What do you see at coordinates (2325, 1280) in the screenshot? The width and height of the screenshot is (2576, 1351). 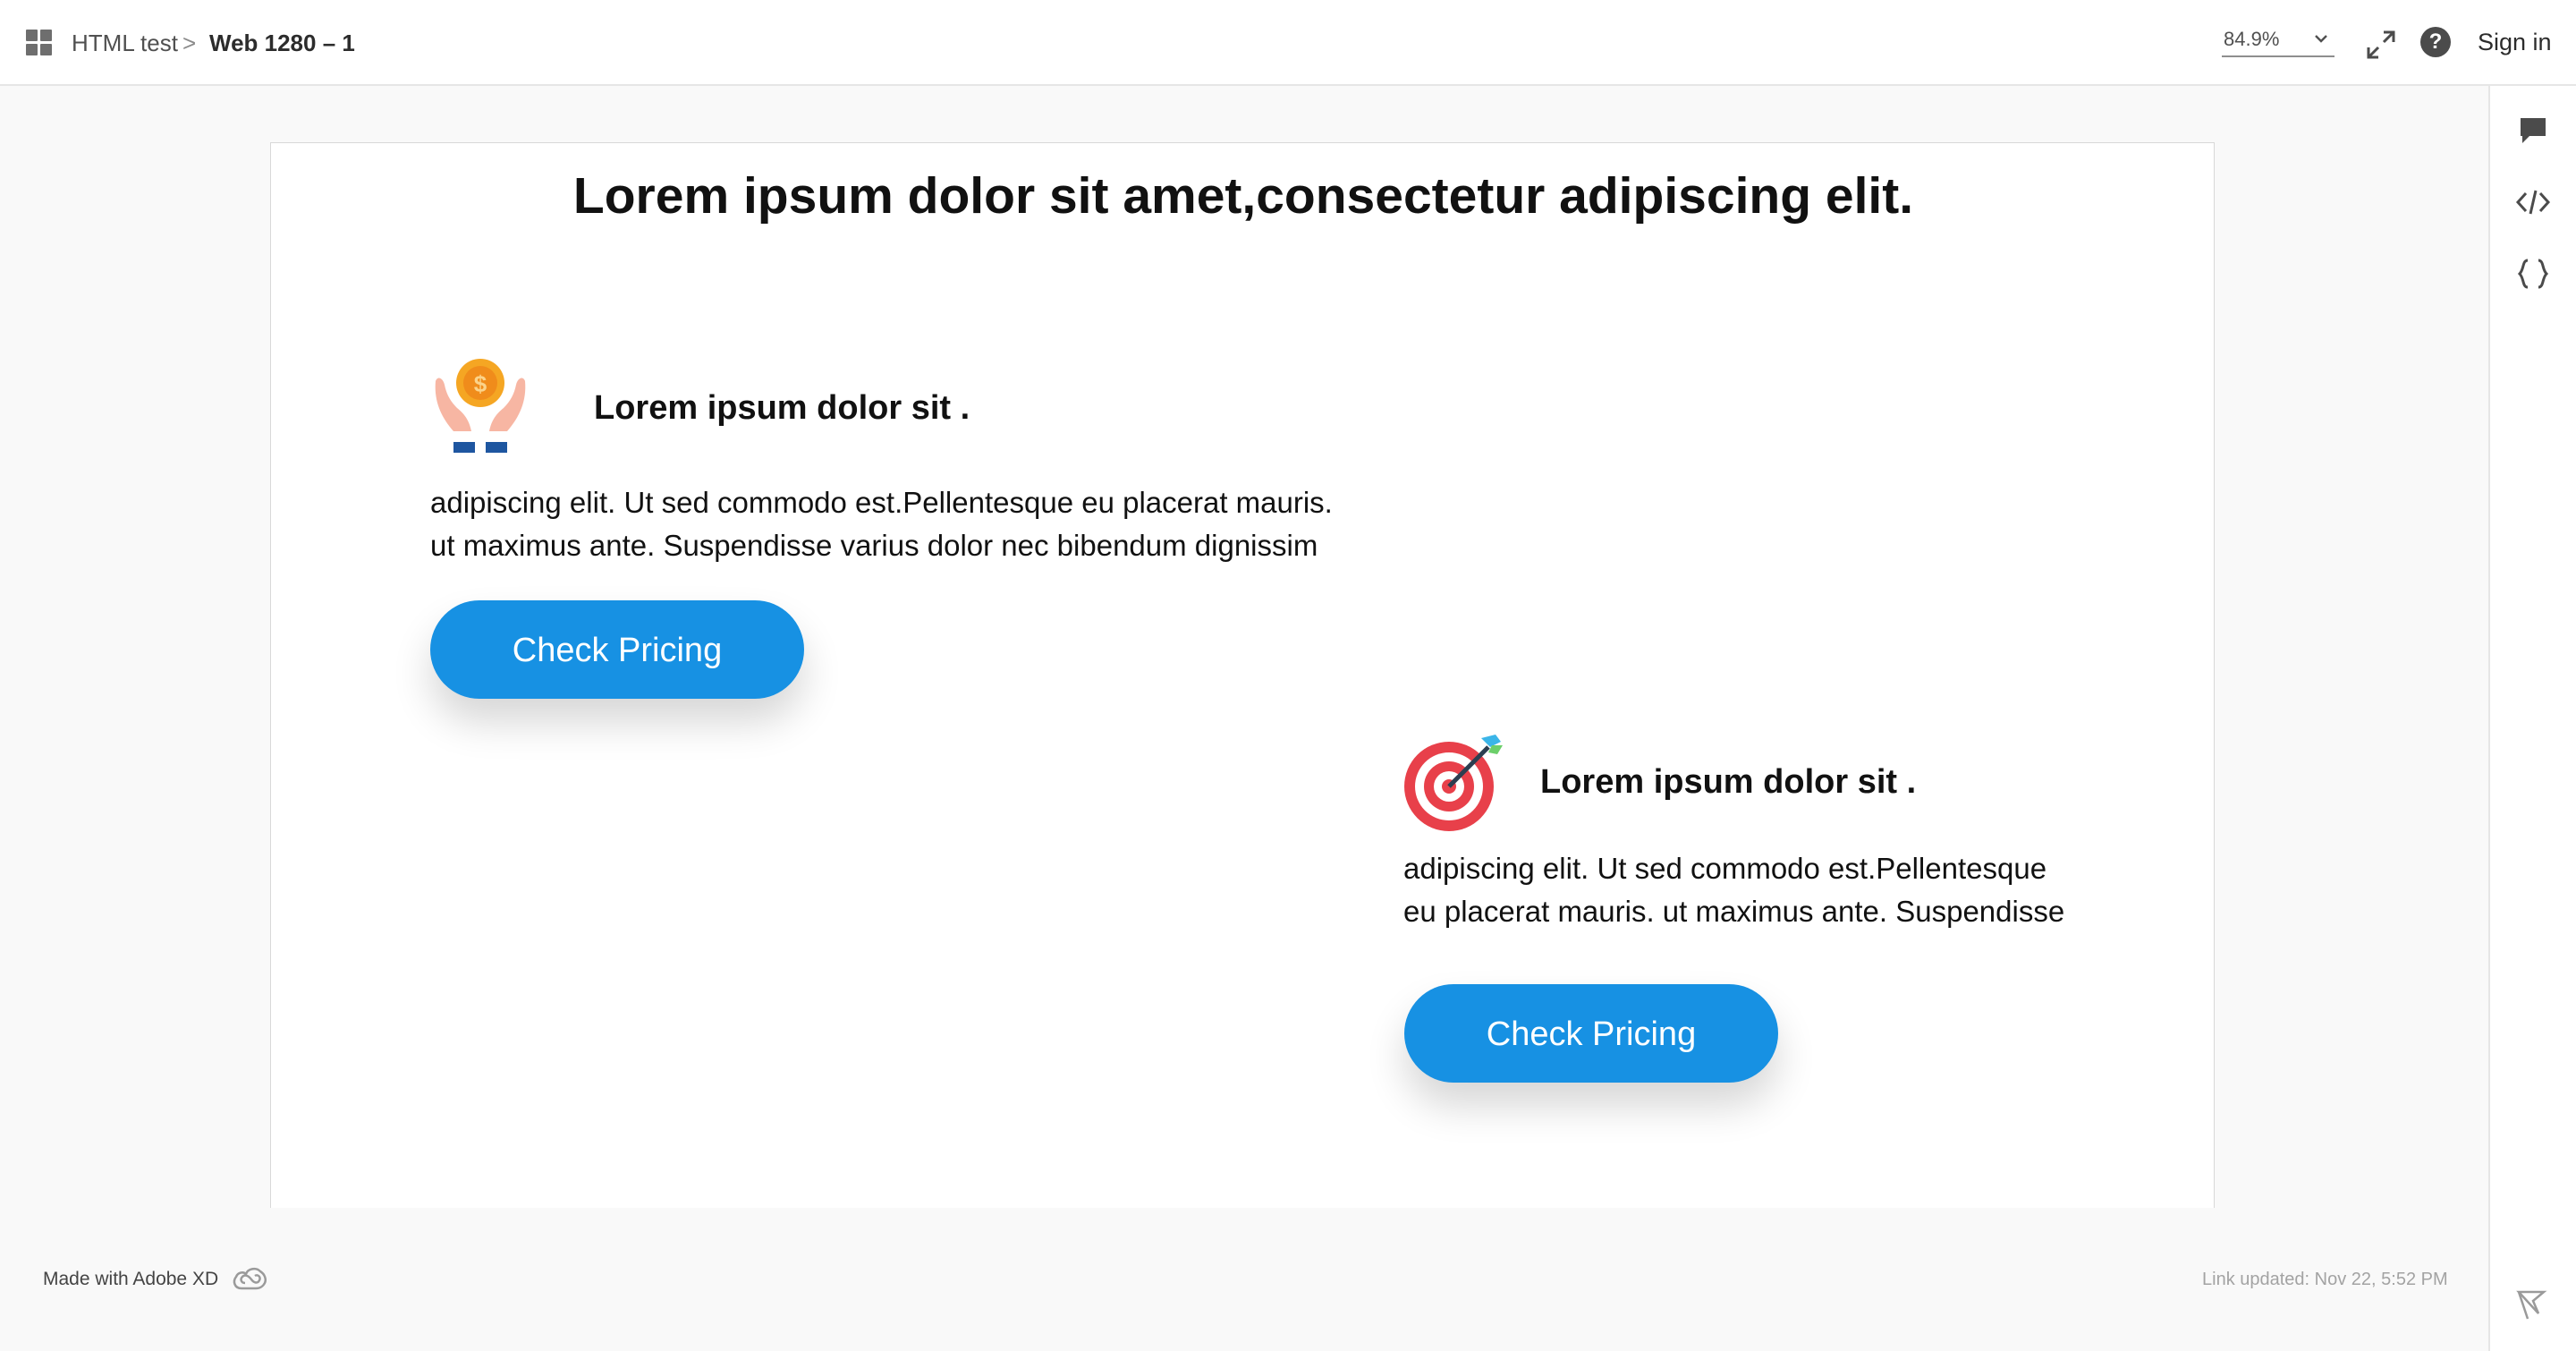 I see `link-updated-timestamp: Link updated: Nov 22, 5:52 PM` at bounding box center [2325, 1280].